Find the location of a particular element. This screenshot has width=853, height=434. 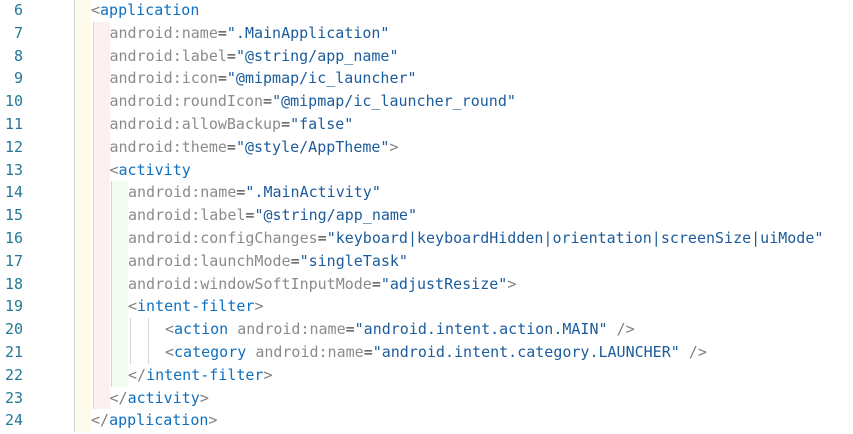

code-line: 12 android:theme="@style/AppTheme"> is located at coordinates (426, 147).